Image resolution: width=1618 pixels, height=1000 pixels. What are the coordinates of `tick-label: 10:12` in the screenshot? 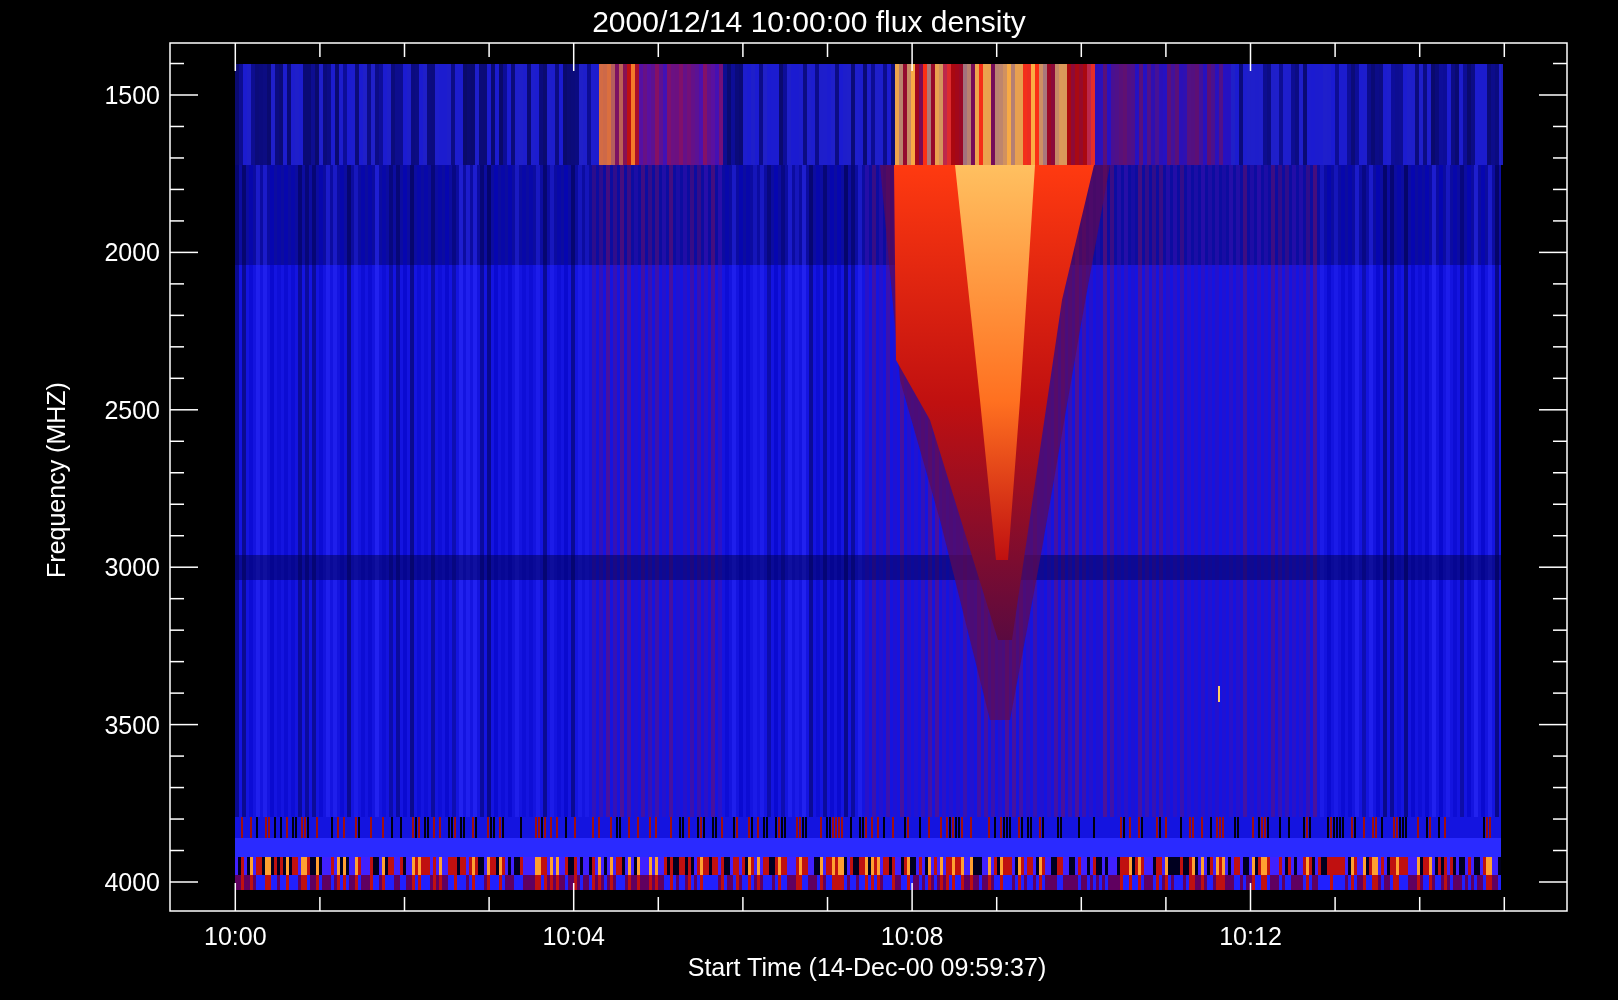 It's located at (1250, 936).